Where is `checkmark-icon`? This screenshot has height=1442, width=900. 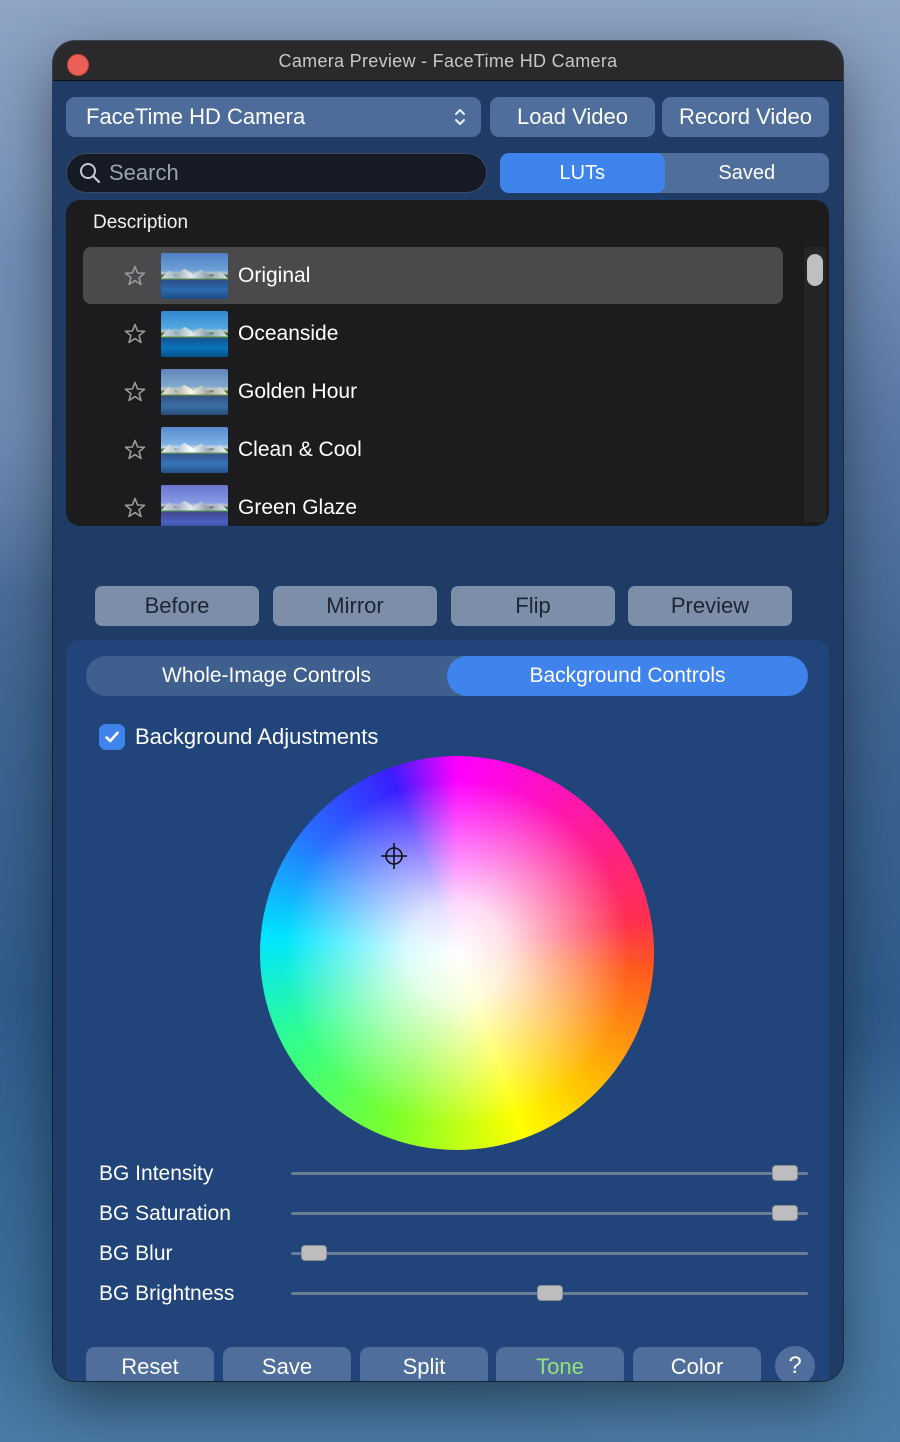
checkmark-icon is located at coordinates (112, 737).